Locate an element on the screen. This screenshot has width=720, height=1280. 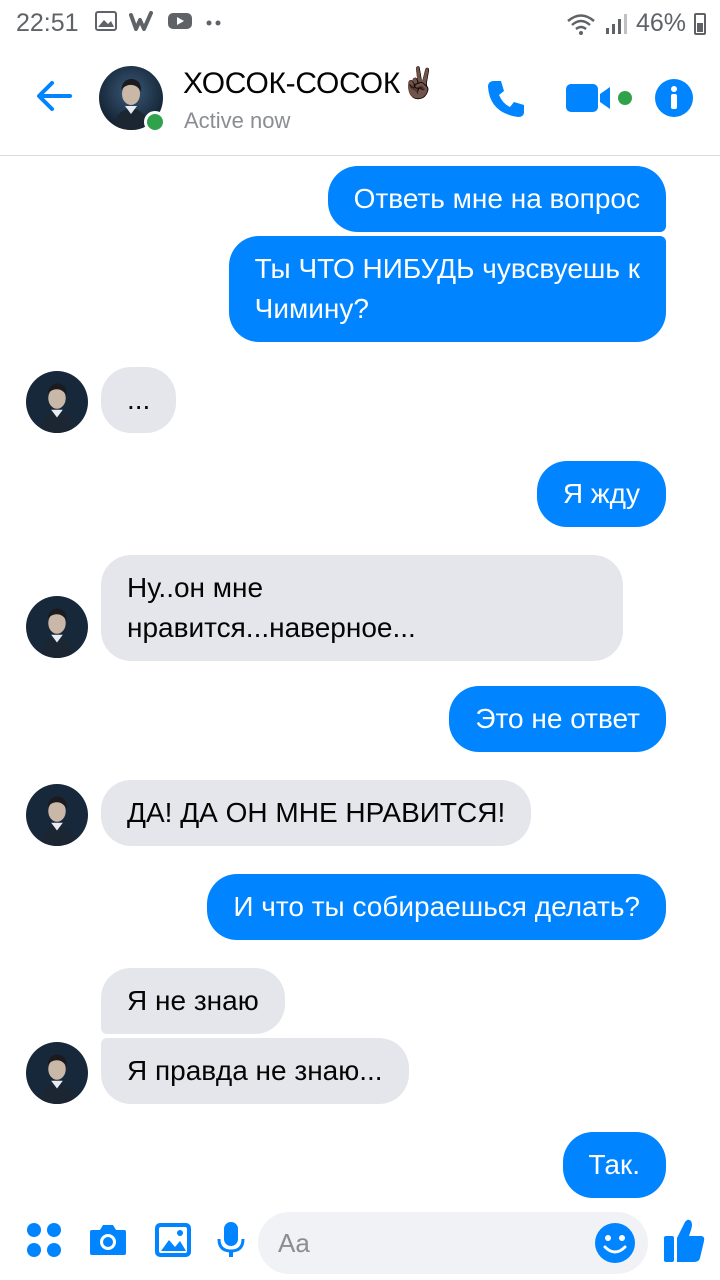
apps-icon is located at coordinates (44, 1240).